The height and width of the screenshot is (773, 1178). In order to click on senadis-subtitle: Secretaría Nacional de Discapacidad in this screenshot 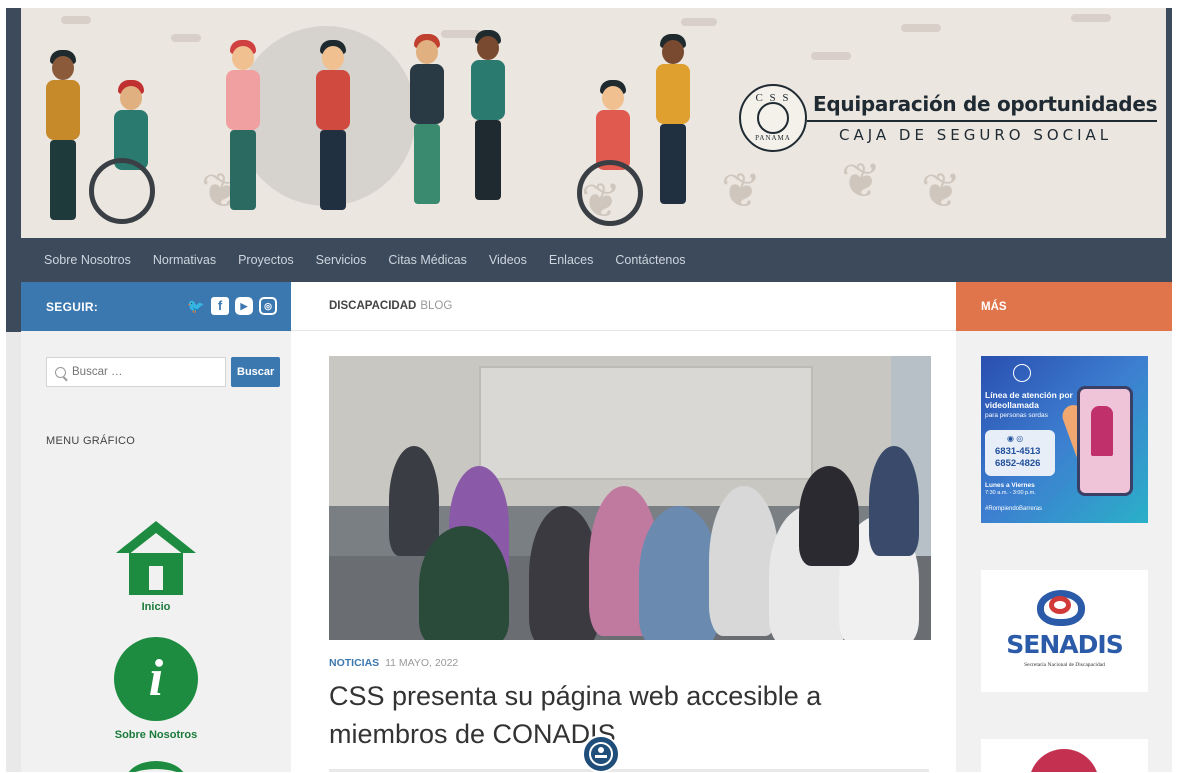, I will do `click(1064, 665)`.